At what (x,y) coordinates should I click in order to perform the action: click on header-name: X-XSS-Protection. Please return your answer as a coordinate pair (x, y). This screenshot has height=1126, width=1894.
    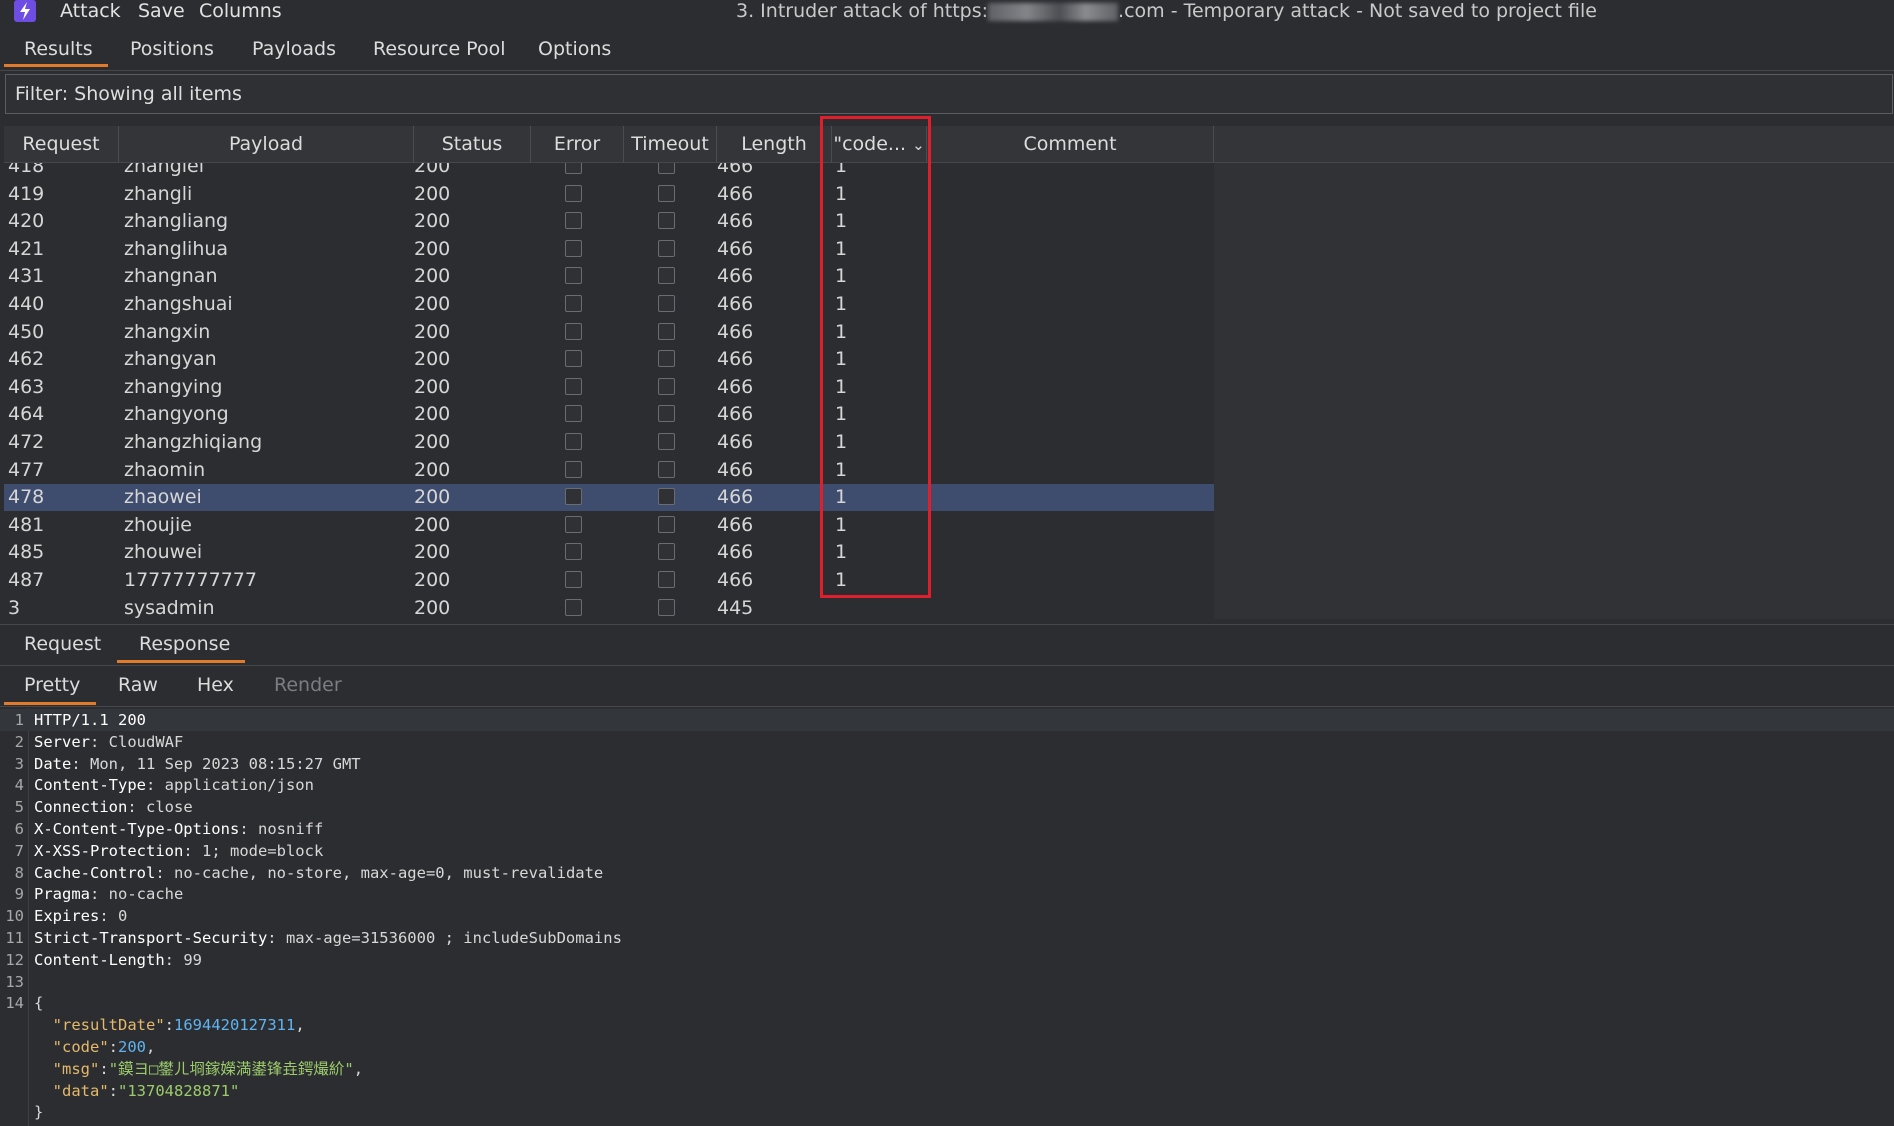
    Looking at the image, I should click on (109, 850).